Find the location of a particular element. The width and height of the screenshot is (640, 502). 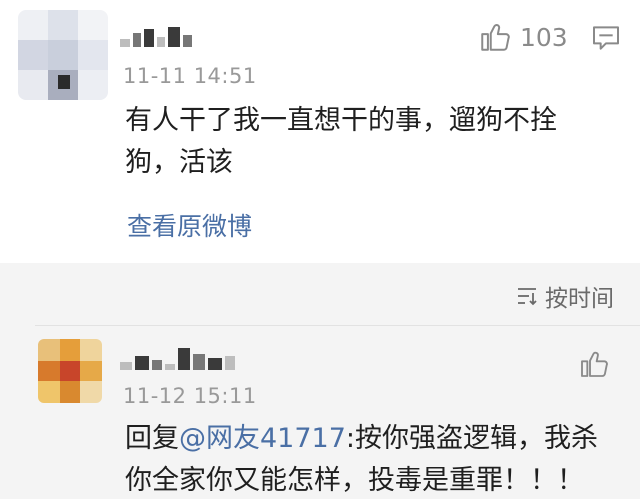

sort-icon is located at coordinates (527, 297).